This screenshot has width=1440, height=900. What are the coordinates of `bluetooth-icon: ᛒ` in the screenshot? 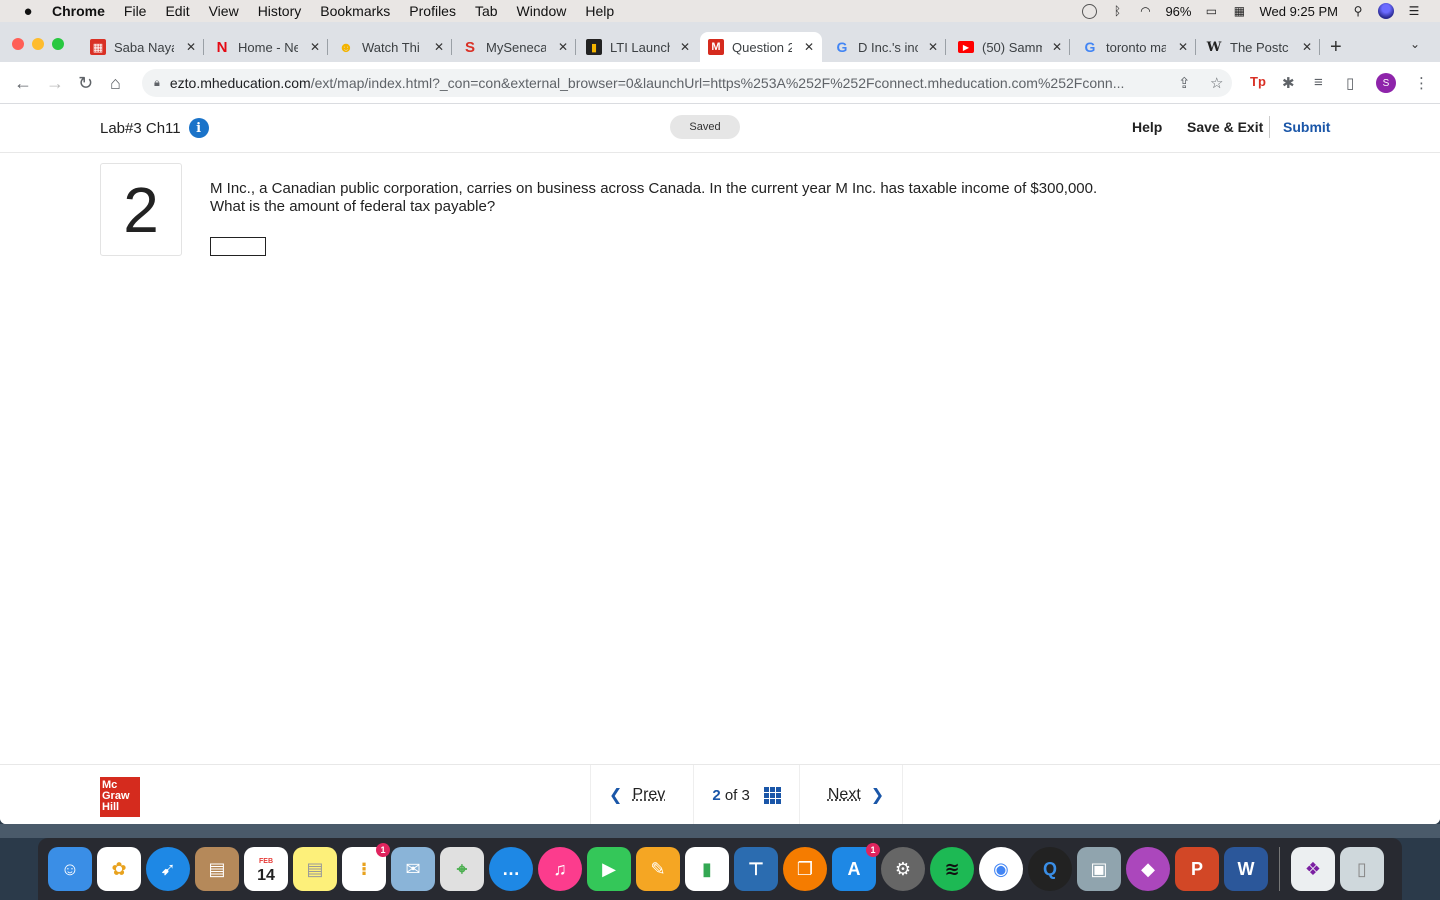 It's located at (1117, 11).